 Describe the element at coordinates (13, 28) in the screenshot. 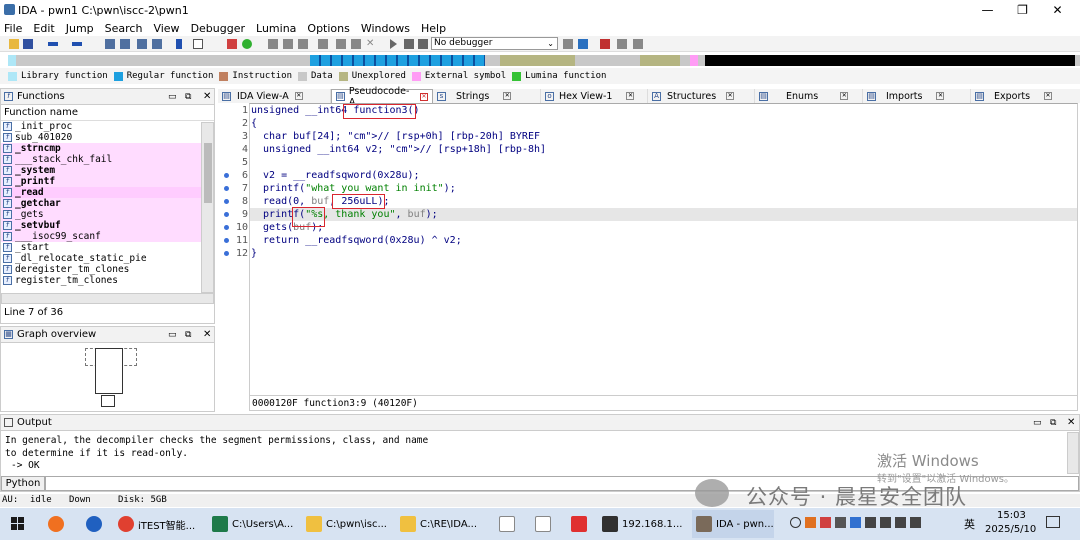

I see `menu-file: File` at that location.